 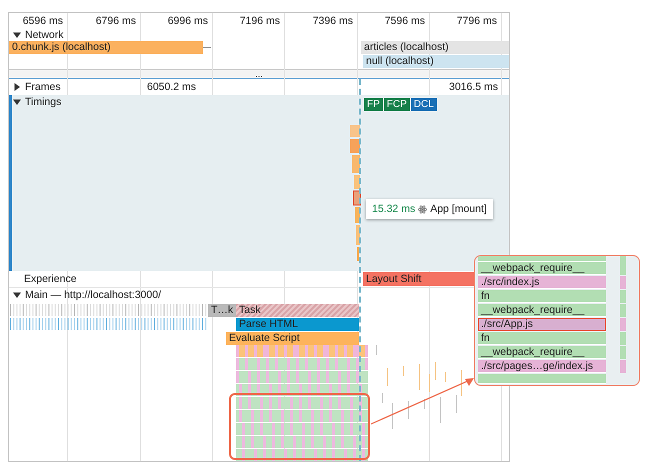 I want to click on call-frame: ./src/App.js, so click(x=542, y=324).